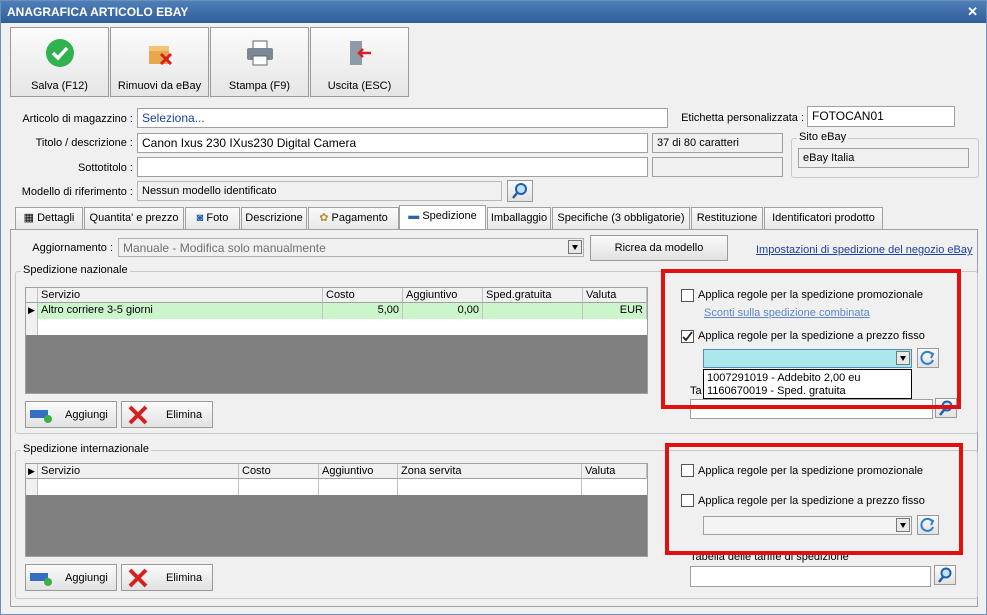  I want to click on tab-foto: ◙ Foto, so click(212, 218).